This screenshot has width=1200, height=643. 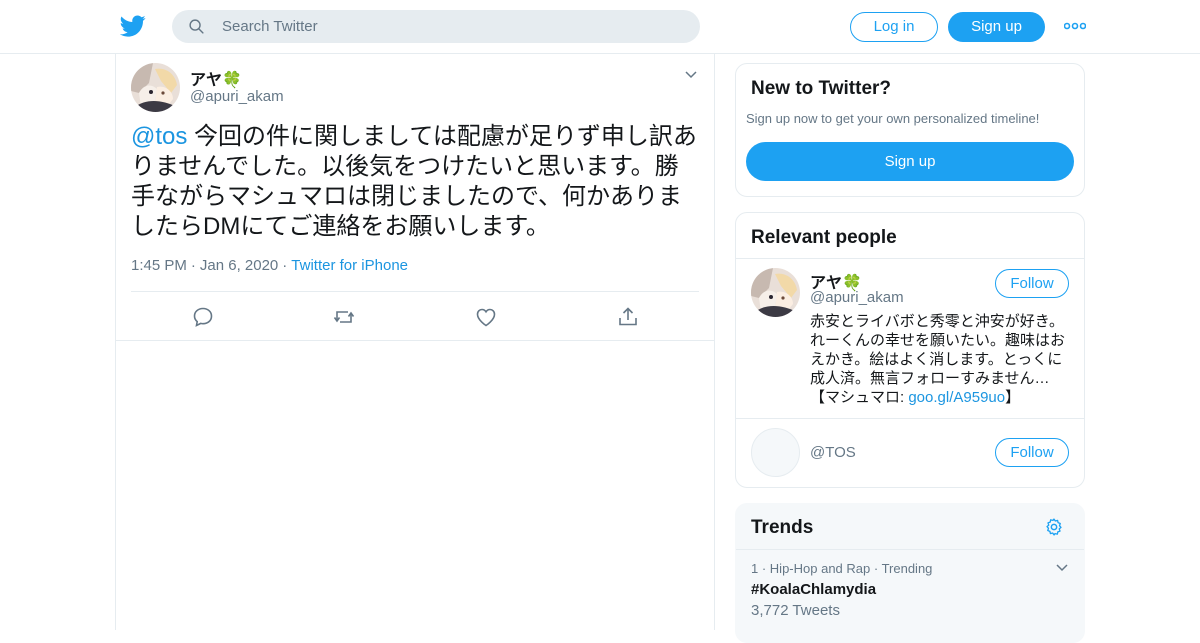 What do you see at coordinates (996, 27) in the screenshot?
I see `signup-button: Sign up` at bounding box center [996, 27].